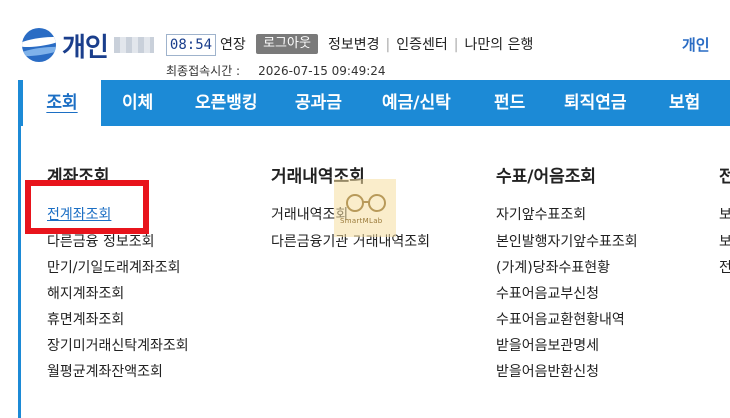 This screenshot has height=418, width=730. I want to click on menu-link-check-exchange-status: 수표어음교환현황내역, so click(560, 319).